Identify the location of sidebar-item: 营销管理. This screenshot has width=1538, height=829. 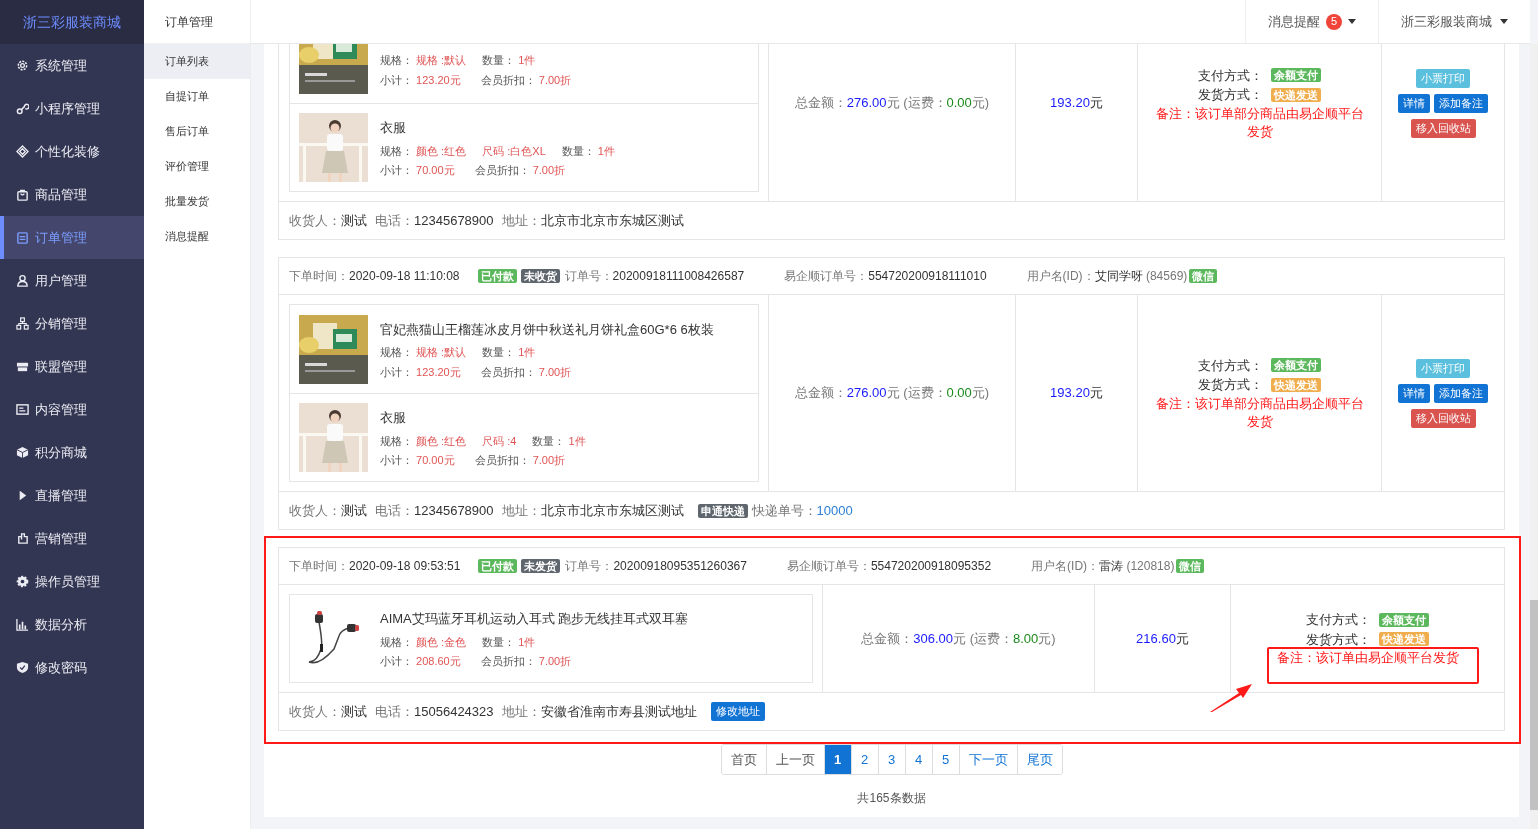
(72, 538).